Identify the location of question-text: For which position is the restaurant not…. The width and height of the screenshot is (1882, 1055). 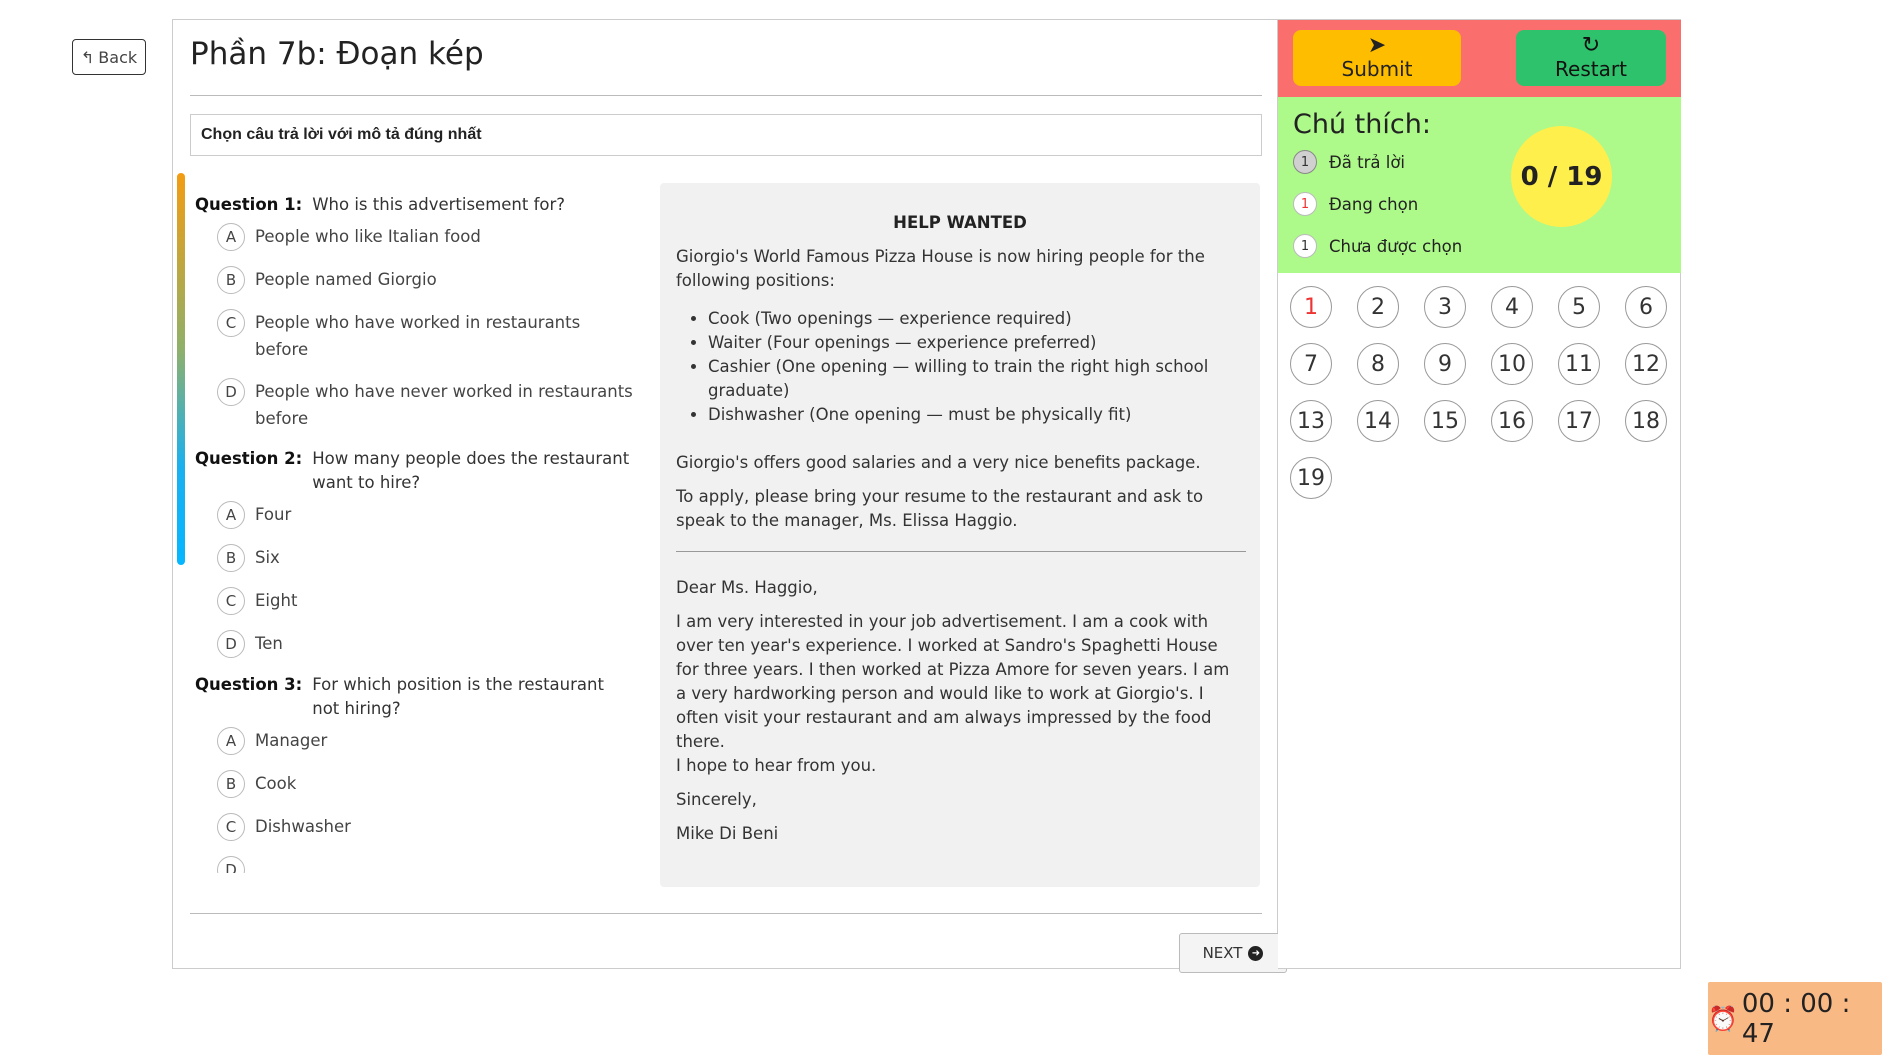
(458, 696).